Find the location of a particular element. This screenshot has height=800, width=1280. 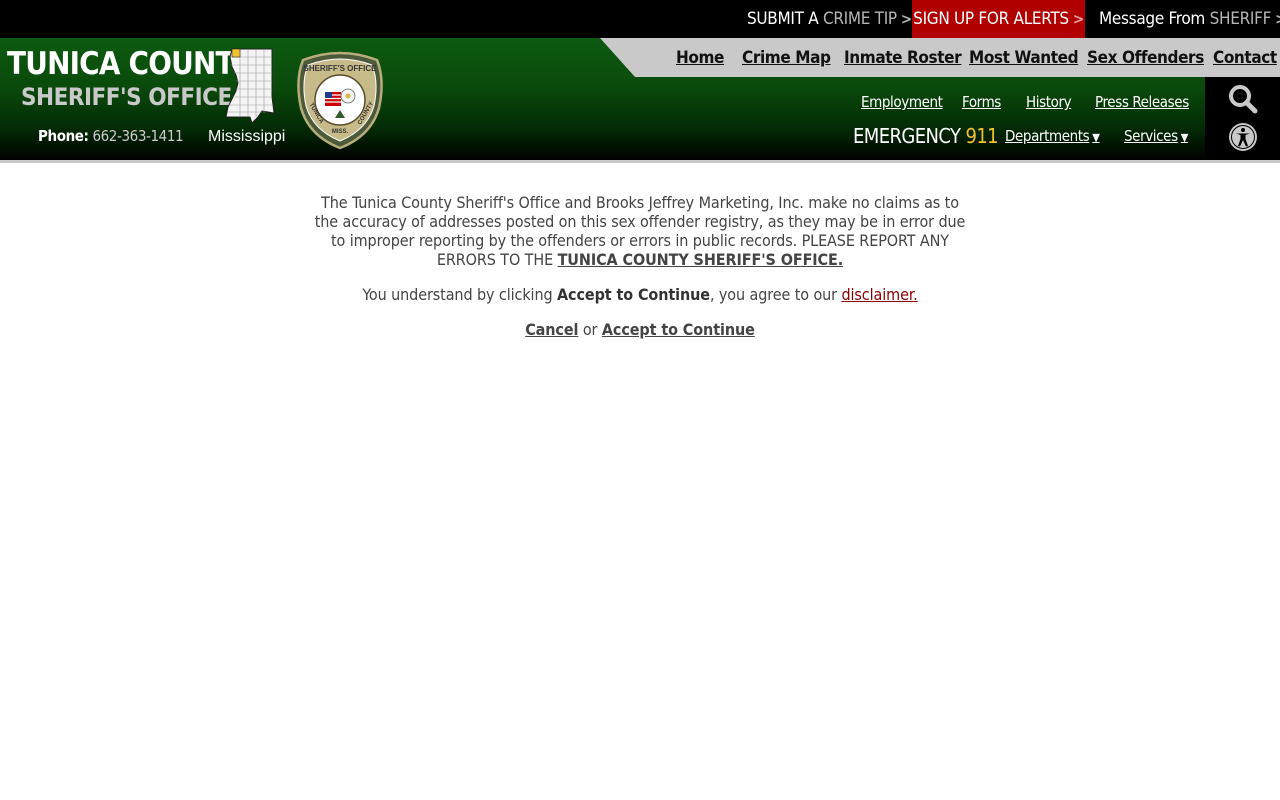

action-row: Cancel or Accept to Continue is located at coordinates (640, 329).